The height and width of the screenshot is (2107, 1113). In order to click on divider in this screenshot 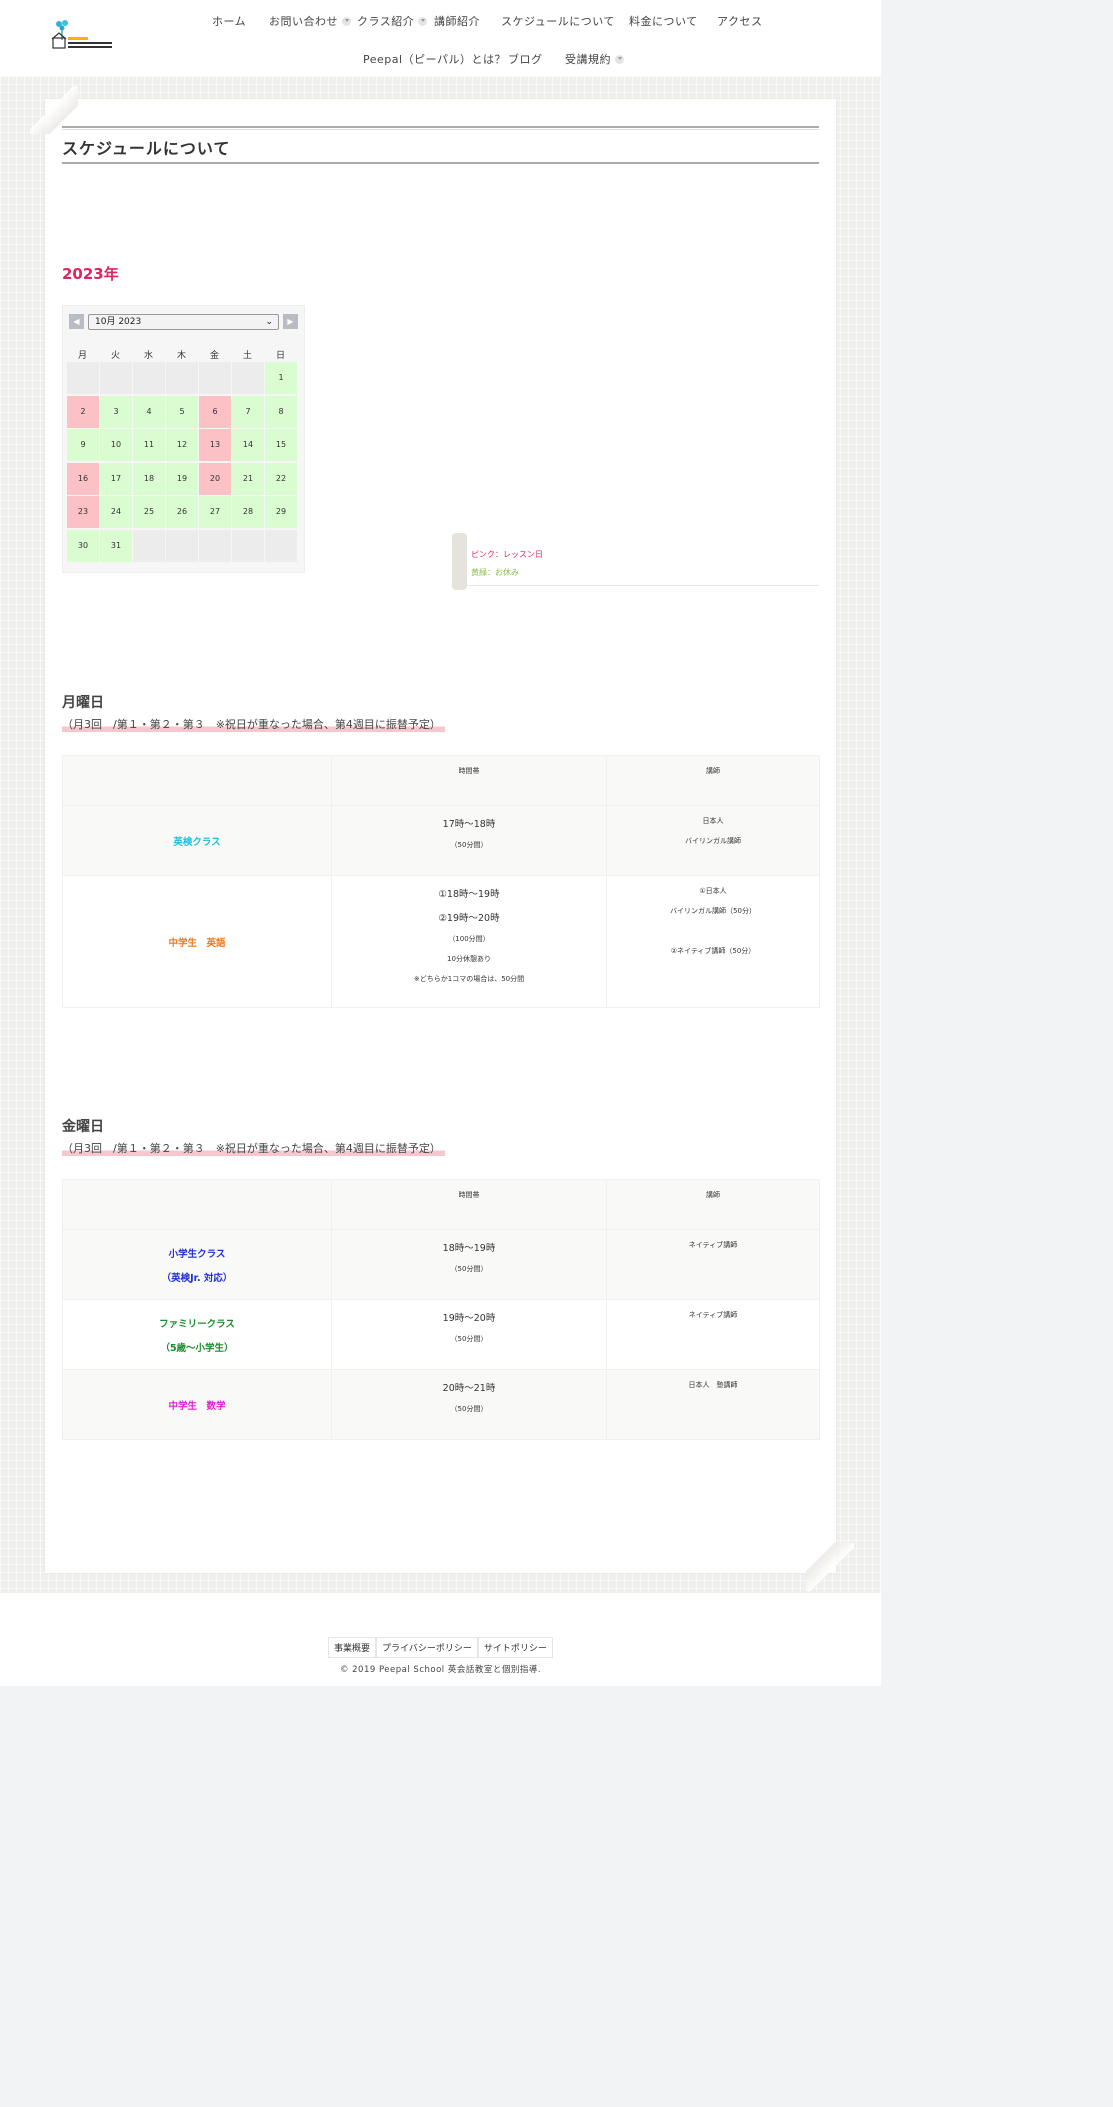, I will do `click(635, 585)`.